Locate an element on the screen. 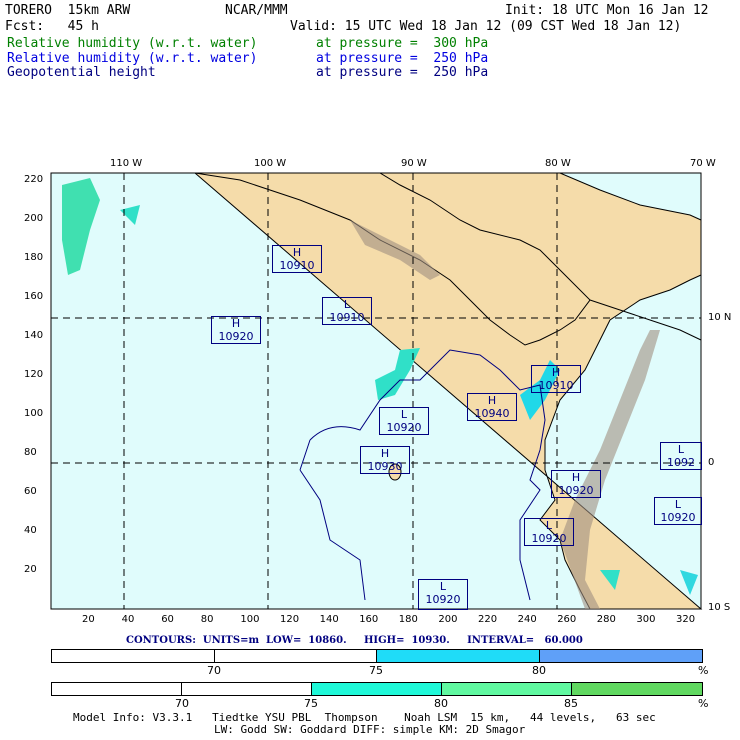 The width and height of the screenshot is (740, 740). y-tick-label: 40 is located at coordinates (30, 530).